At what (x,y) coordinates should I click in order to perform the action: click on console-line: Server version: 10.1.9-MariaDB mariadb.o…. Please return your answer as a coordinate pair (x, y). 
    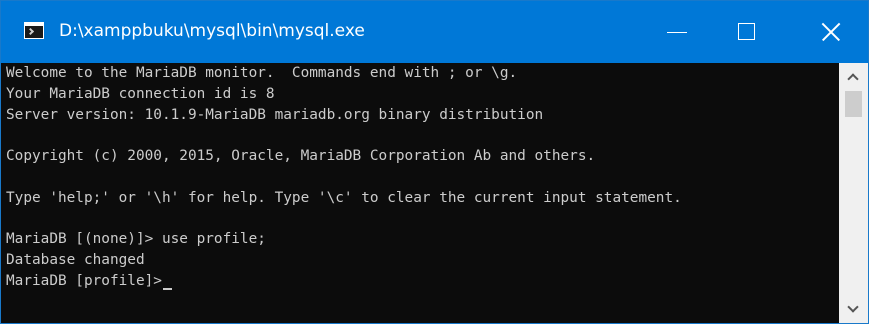
    Looking at the image, I should click on (275, 114).